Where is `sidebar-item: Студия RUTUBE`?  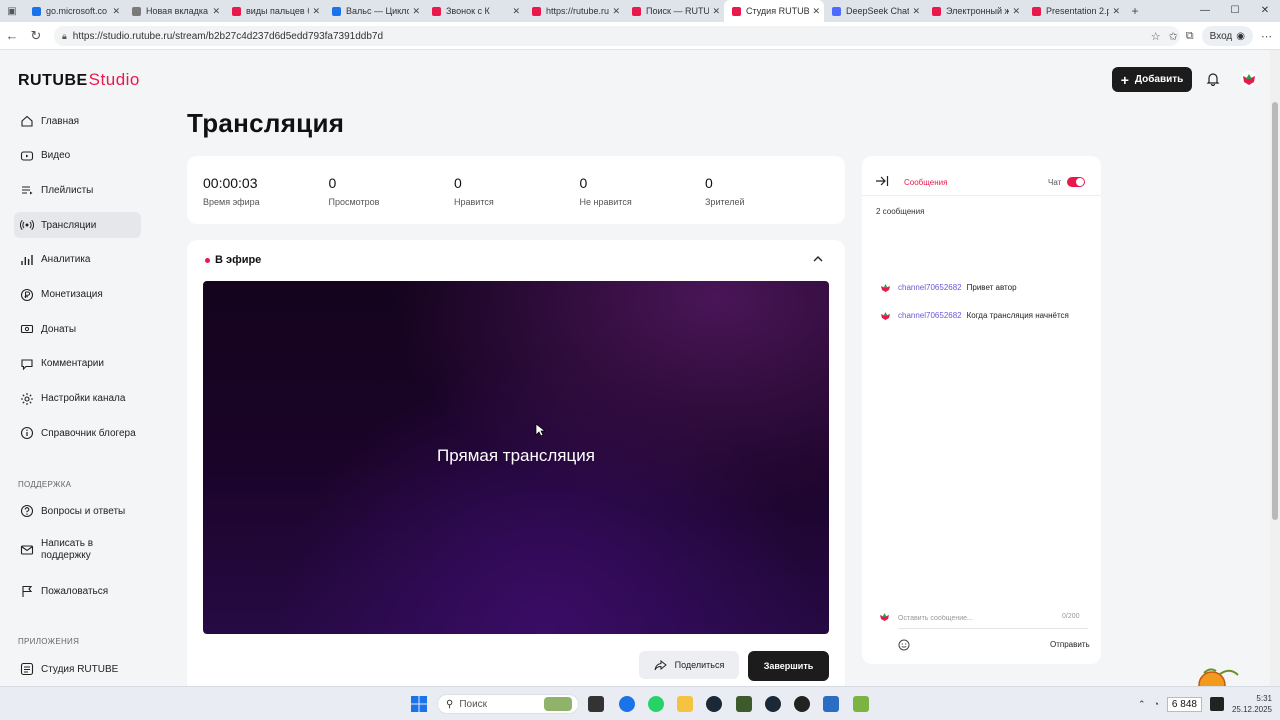 sidebar-item: Студия RUTUBE is located at coordinates (77, 669).